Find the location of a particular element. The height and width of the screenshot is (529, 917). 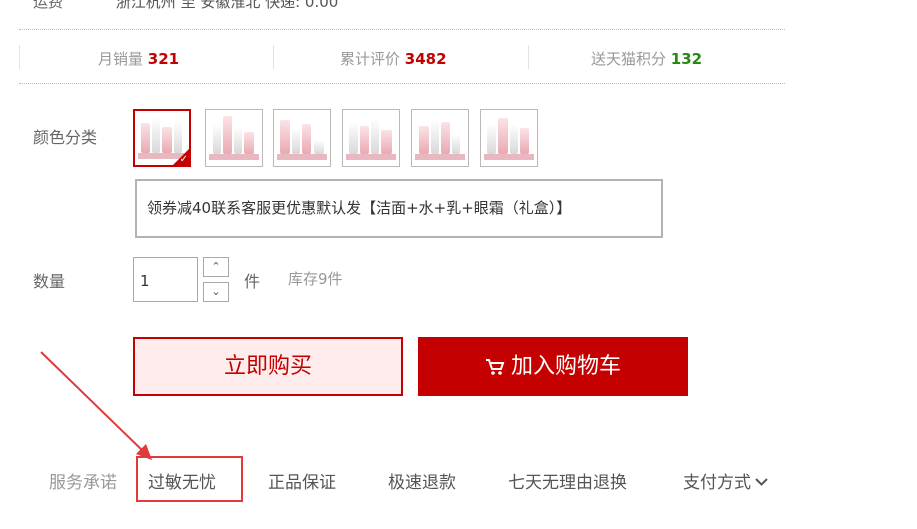

payment-methods-dropdown: 支付方式 is located at coordinates (725, 480).